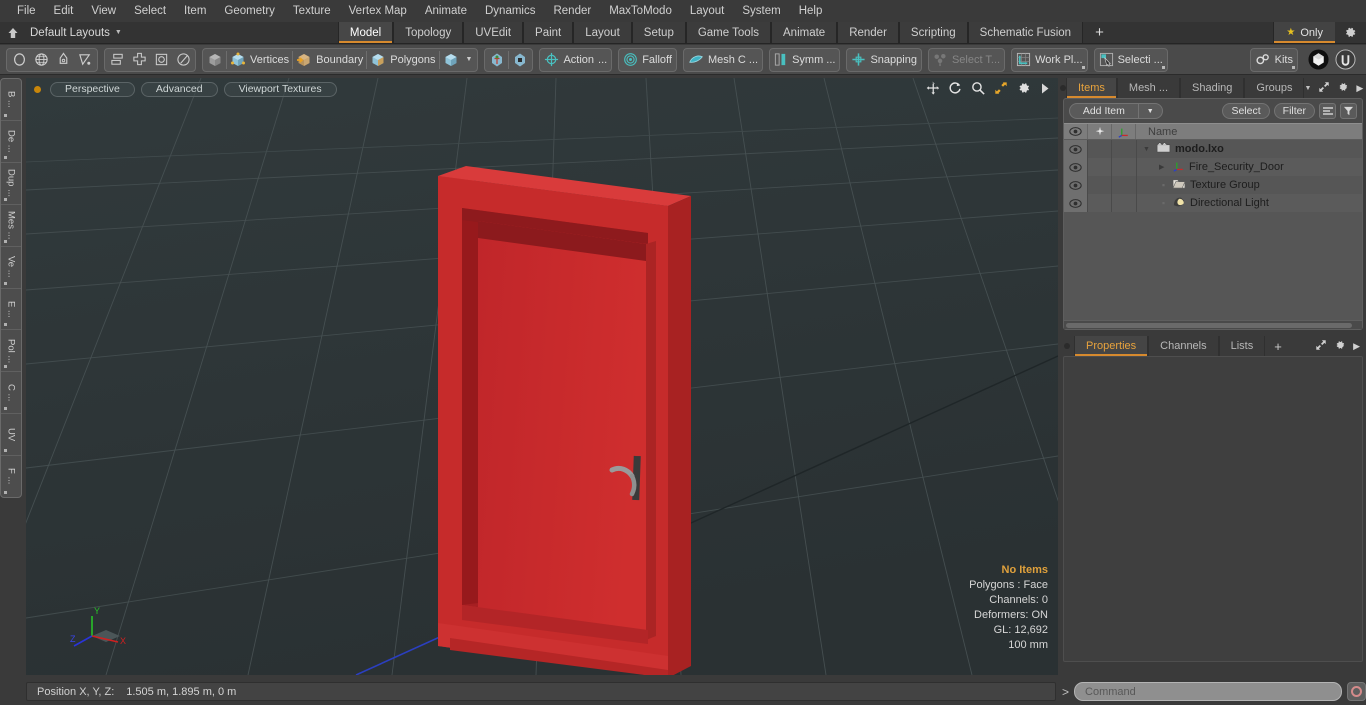  What do you see at coordinates (510, 11) in the screenshot?
I see `menu-item-dynamics: Dynamics` at bounding box center [510, 11].